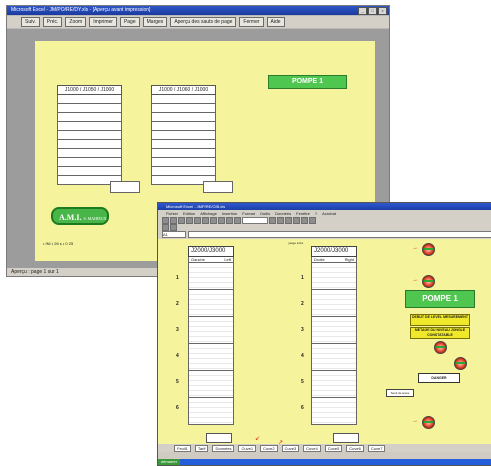 The width and height of the screenshot is (491, 466). I want to click on preview-footer: • INI • 26 s • 0 25, so click(58, 243).